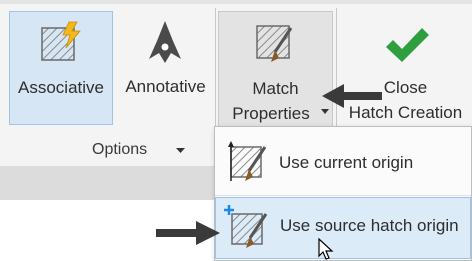 The image size is (472, 261). I want to click on annotative-icon, so click(165, 42).